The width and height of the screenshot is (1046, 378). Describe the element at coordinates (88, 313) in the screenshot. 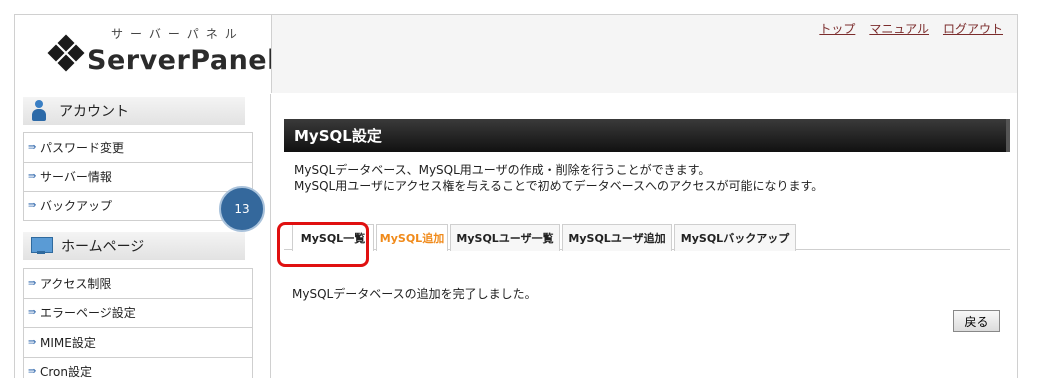

I see `sidebar-item-label: エラーページ設定` at that location.